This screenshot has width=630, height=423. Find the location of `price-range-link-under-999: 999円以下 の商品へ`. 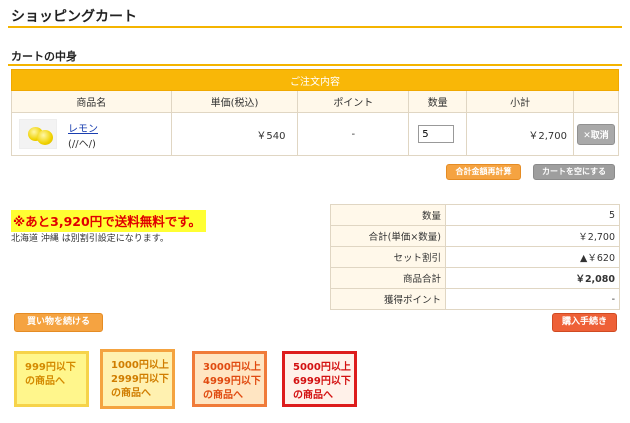

price-range-link-under-999: 999円以下 の商品へ is located at coordinates (51, 379).